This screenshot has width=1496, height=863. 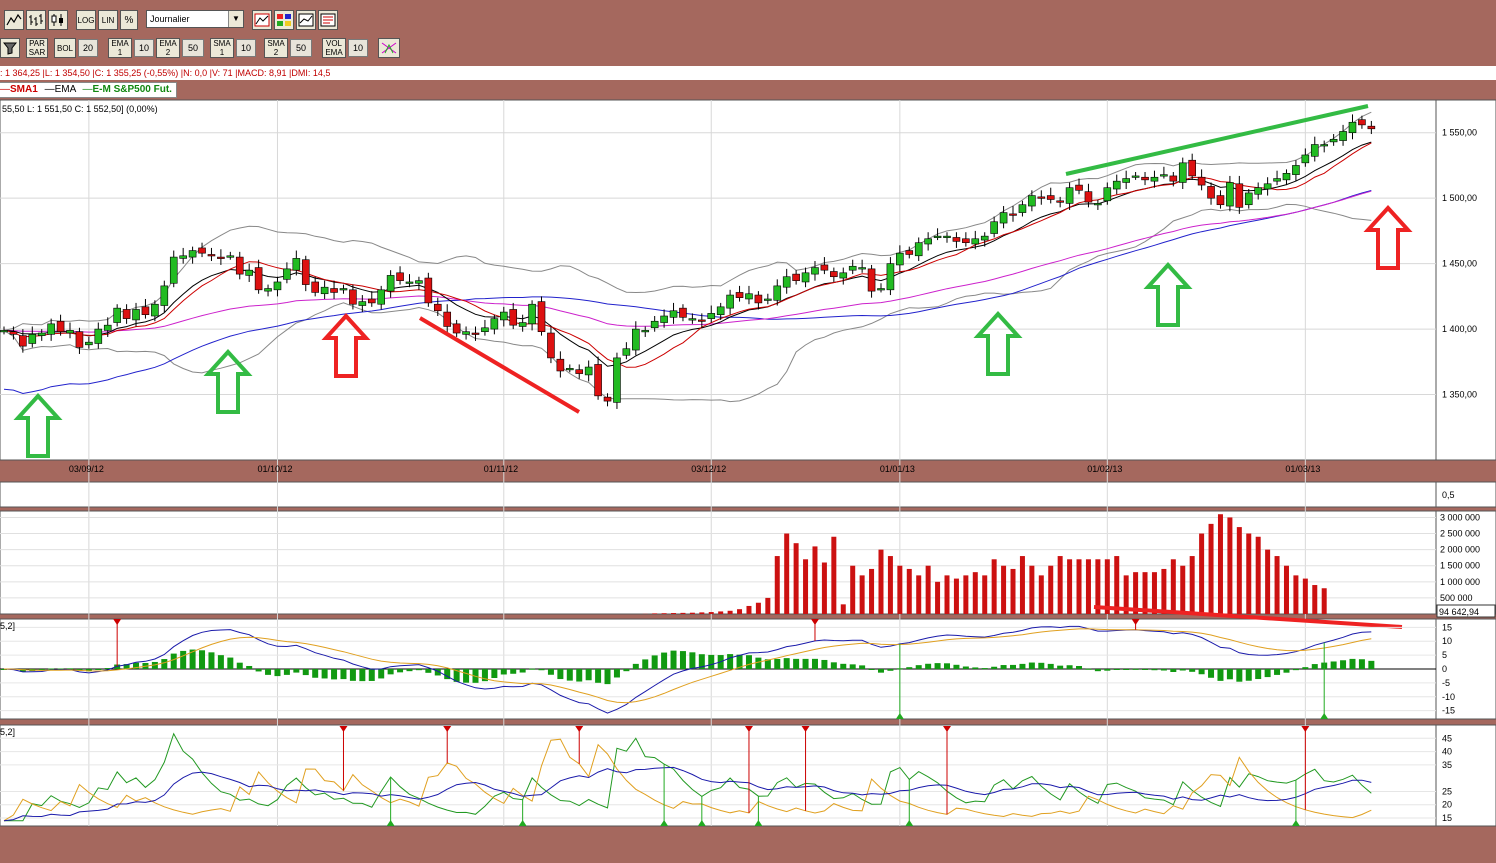 What do you see at coordinates (276, 48) in the screenshot?
I see `sma2-button: SMA 2` at bounding box center [276, 48].